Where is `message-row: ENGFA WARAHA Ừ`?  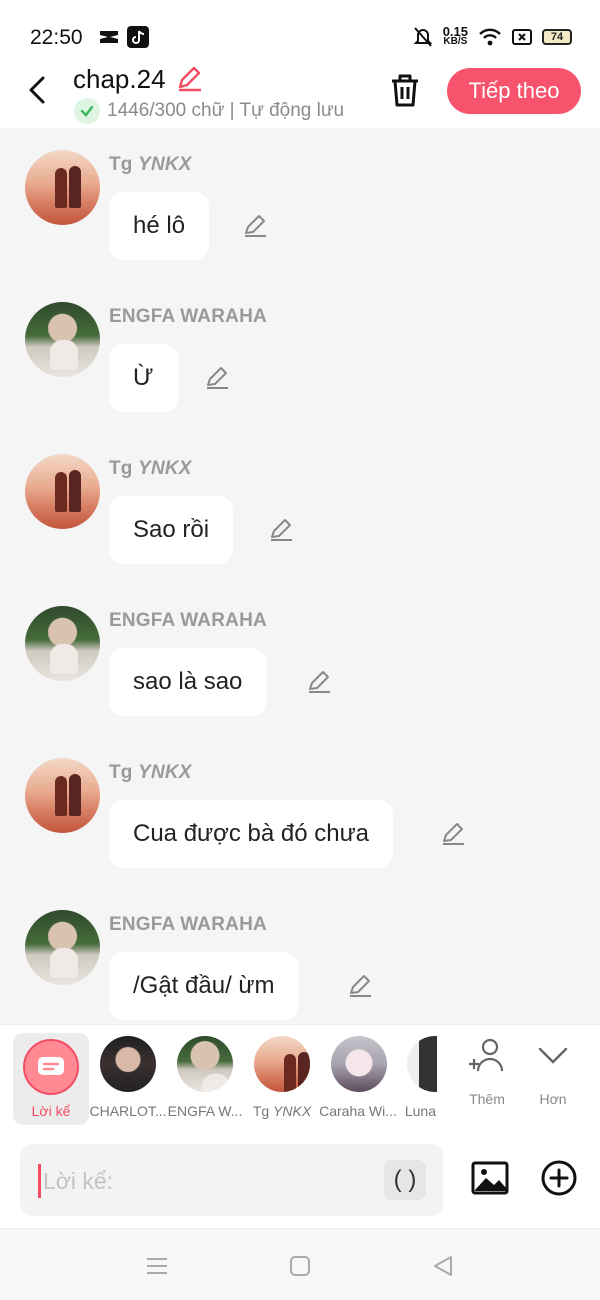 message-row: ENGFA WARAHA Ừ is located at coordinates (300, 372).